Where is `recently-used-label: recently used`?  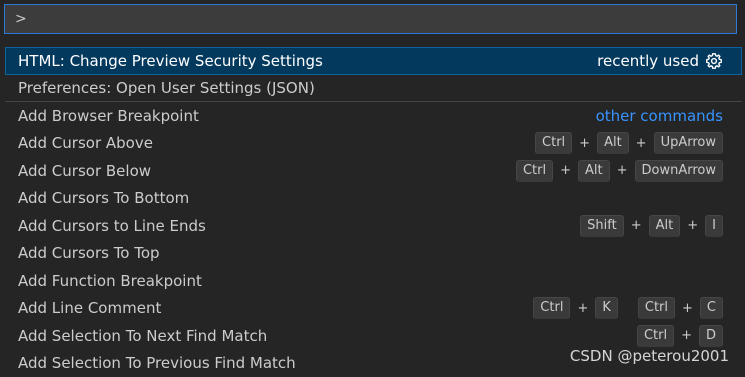
recently-used-label: recently used is located at coordinates (648, 61).